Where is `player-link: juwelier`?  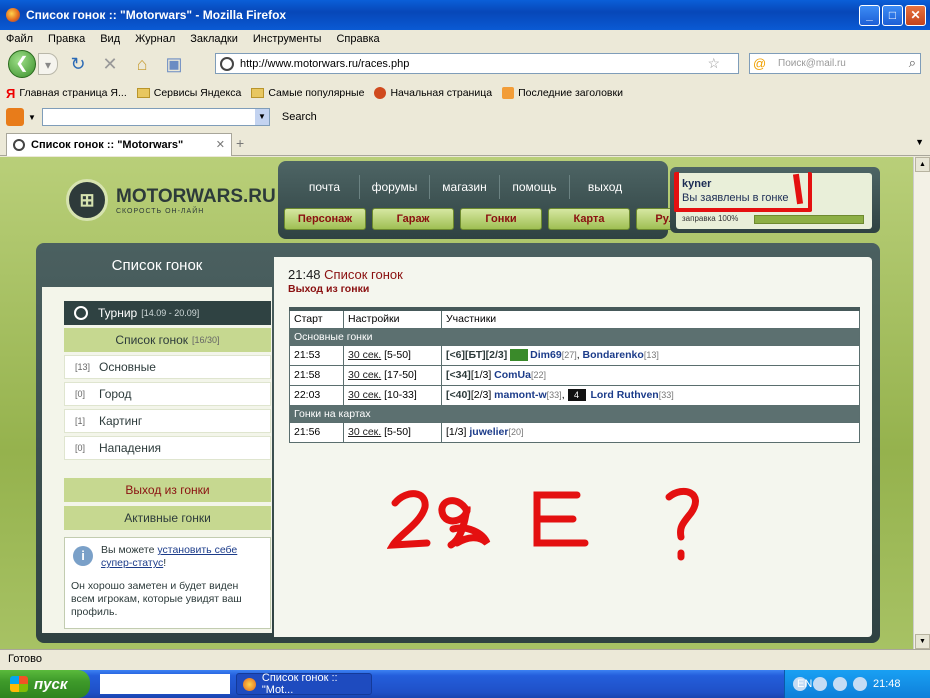 player-link: juwelier is located at coordinates (488, 432).